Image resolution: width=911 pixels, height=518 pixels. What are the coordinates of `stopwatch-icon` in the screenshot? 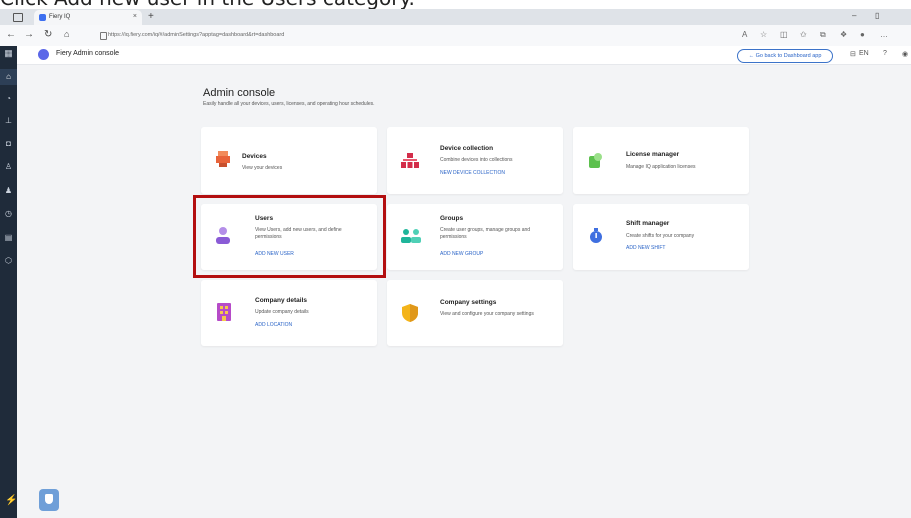 It's located at (596, 235).